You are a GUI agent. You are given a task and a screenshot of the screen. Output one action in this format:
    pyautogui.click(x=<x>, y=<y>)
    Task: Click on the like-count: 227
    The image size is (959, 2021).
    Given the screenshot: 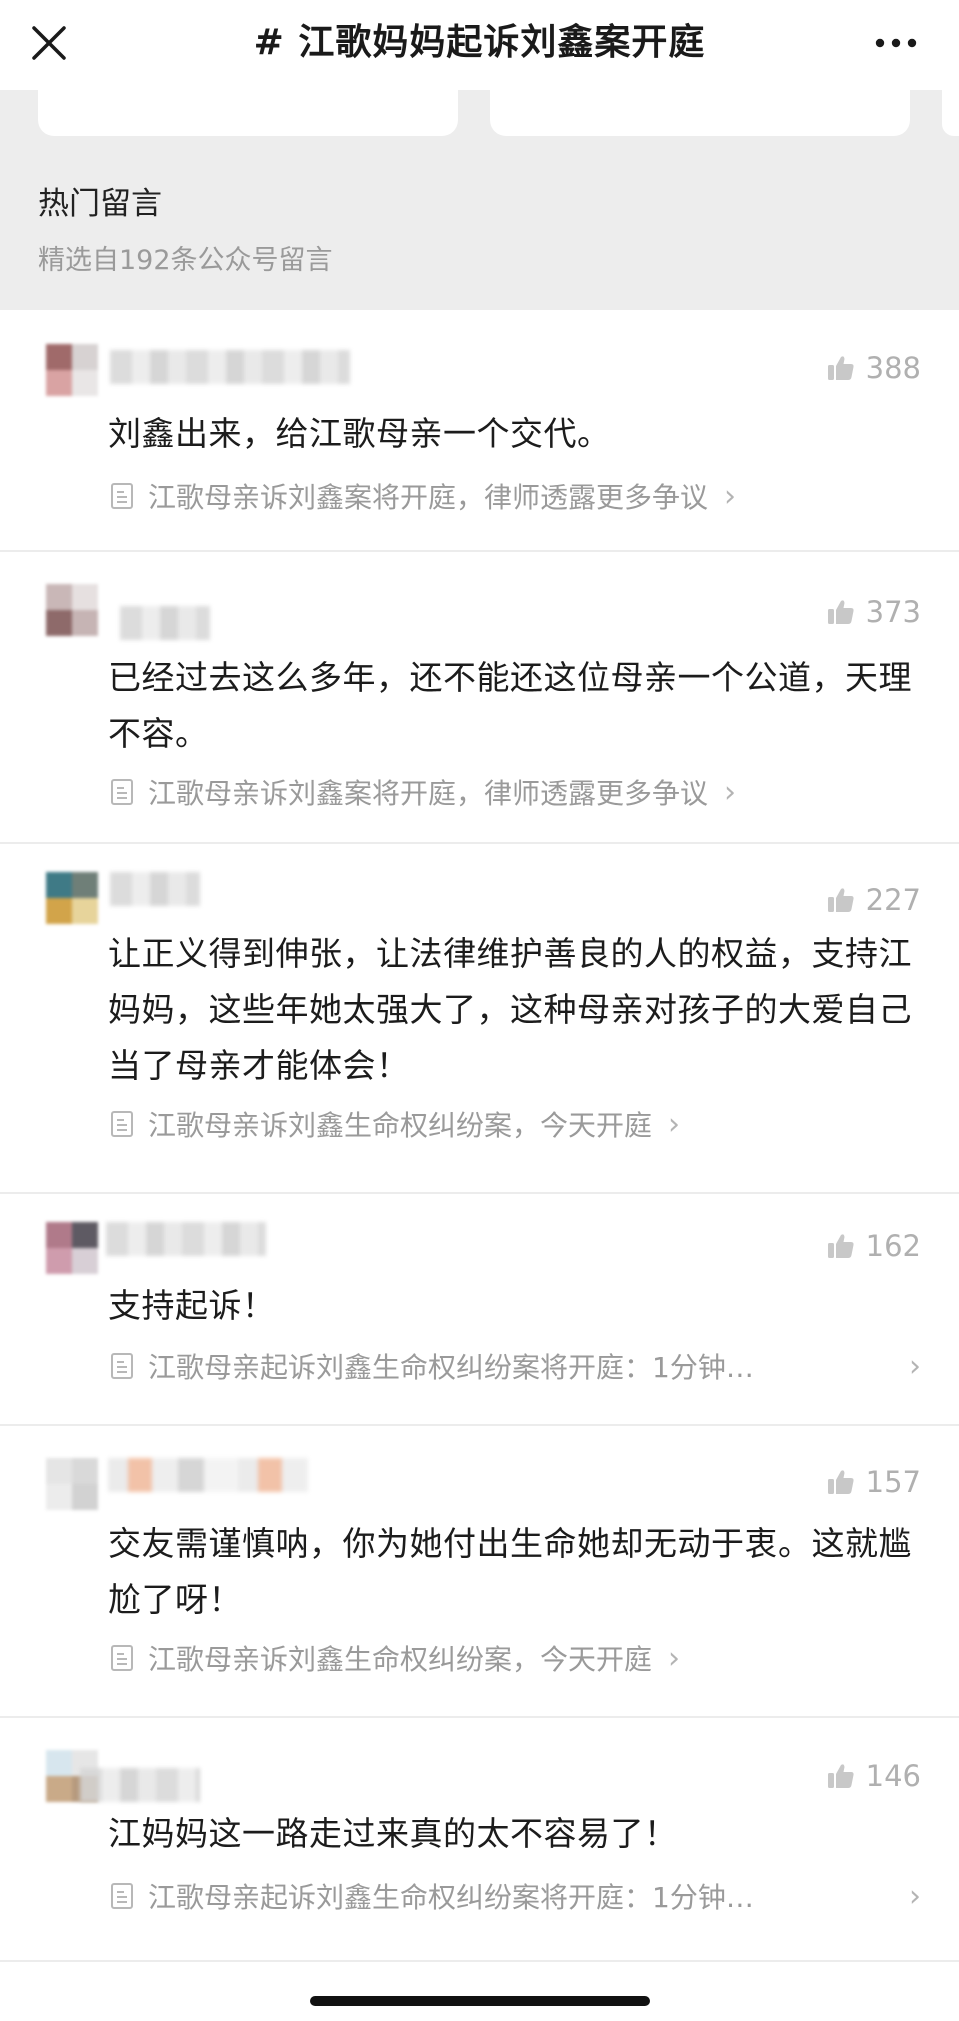 What is the action you would take?
    pyautogui.click(x=893, y=900)
    